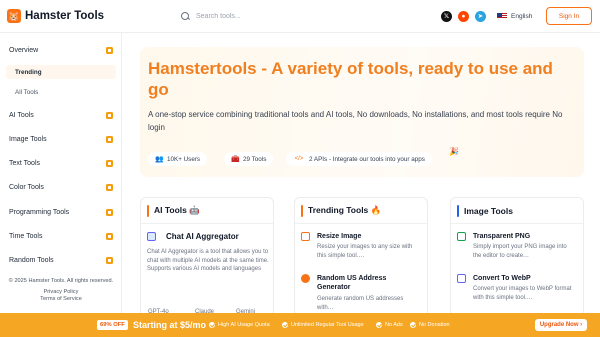 This screenshot has width=600, height=337. What do you see at coordinates (61, 260) in the screenshot?
I see `sidebar-item-random-tools: Random Tools` at bounding box center [61, 260].